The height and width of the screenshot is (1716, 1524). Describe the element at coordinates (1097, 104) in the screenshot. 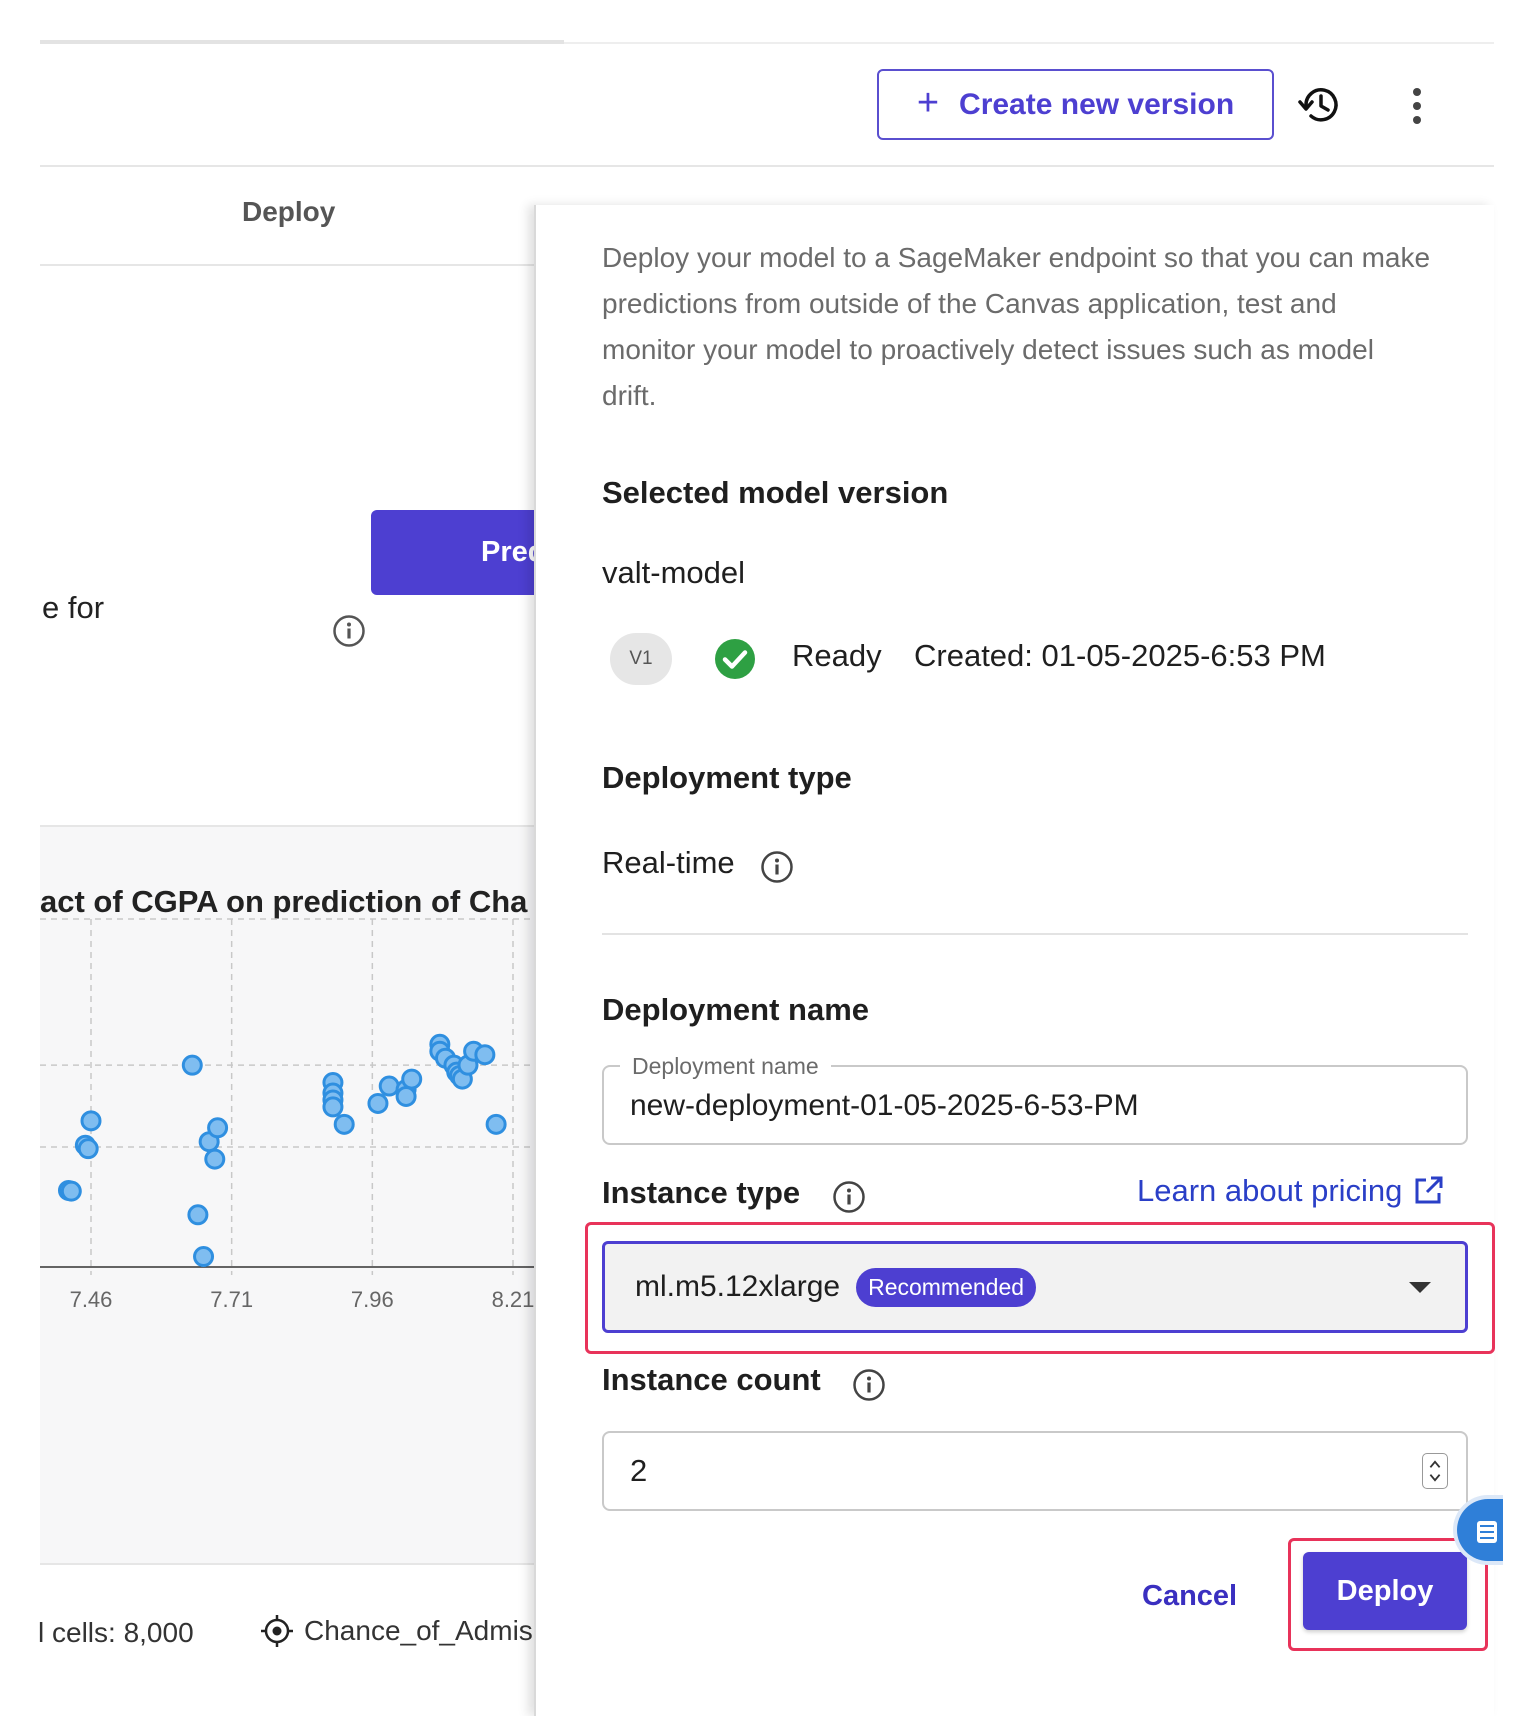

I see `create-new-version-label: Create new version` at that location.